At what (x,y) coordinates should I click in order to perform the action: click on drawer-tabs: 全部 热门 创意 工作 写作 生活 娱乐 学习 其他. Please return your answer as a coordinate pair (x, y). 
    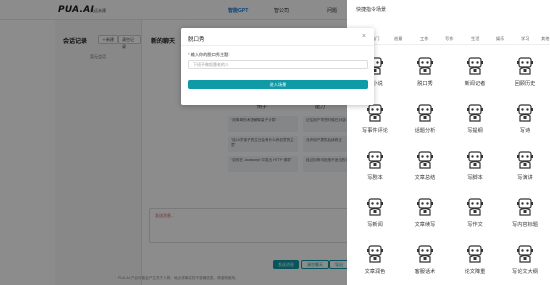
    Looking at the image, I should click on (448, 39).